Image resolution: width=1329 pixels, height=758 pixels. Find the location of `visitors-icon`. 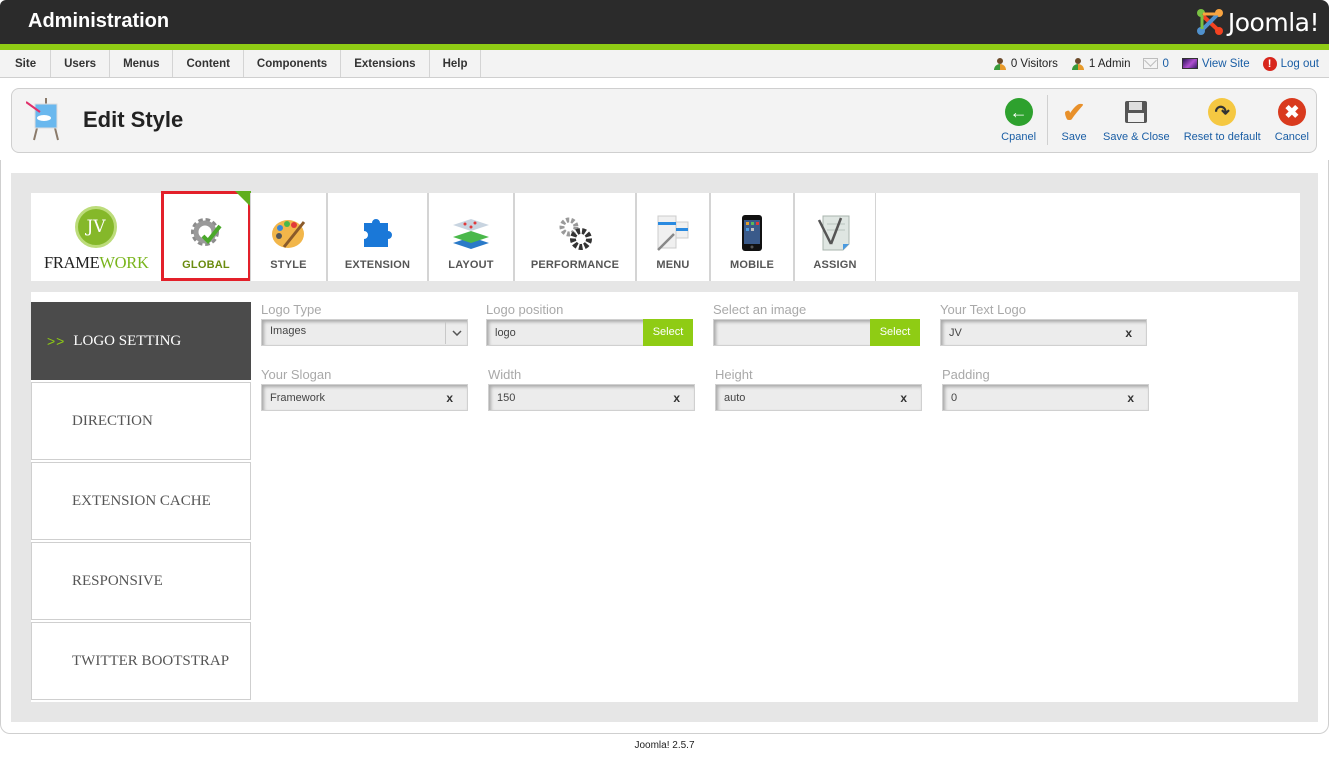

visitors-icon is located at coordinates (1000, 63).